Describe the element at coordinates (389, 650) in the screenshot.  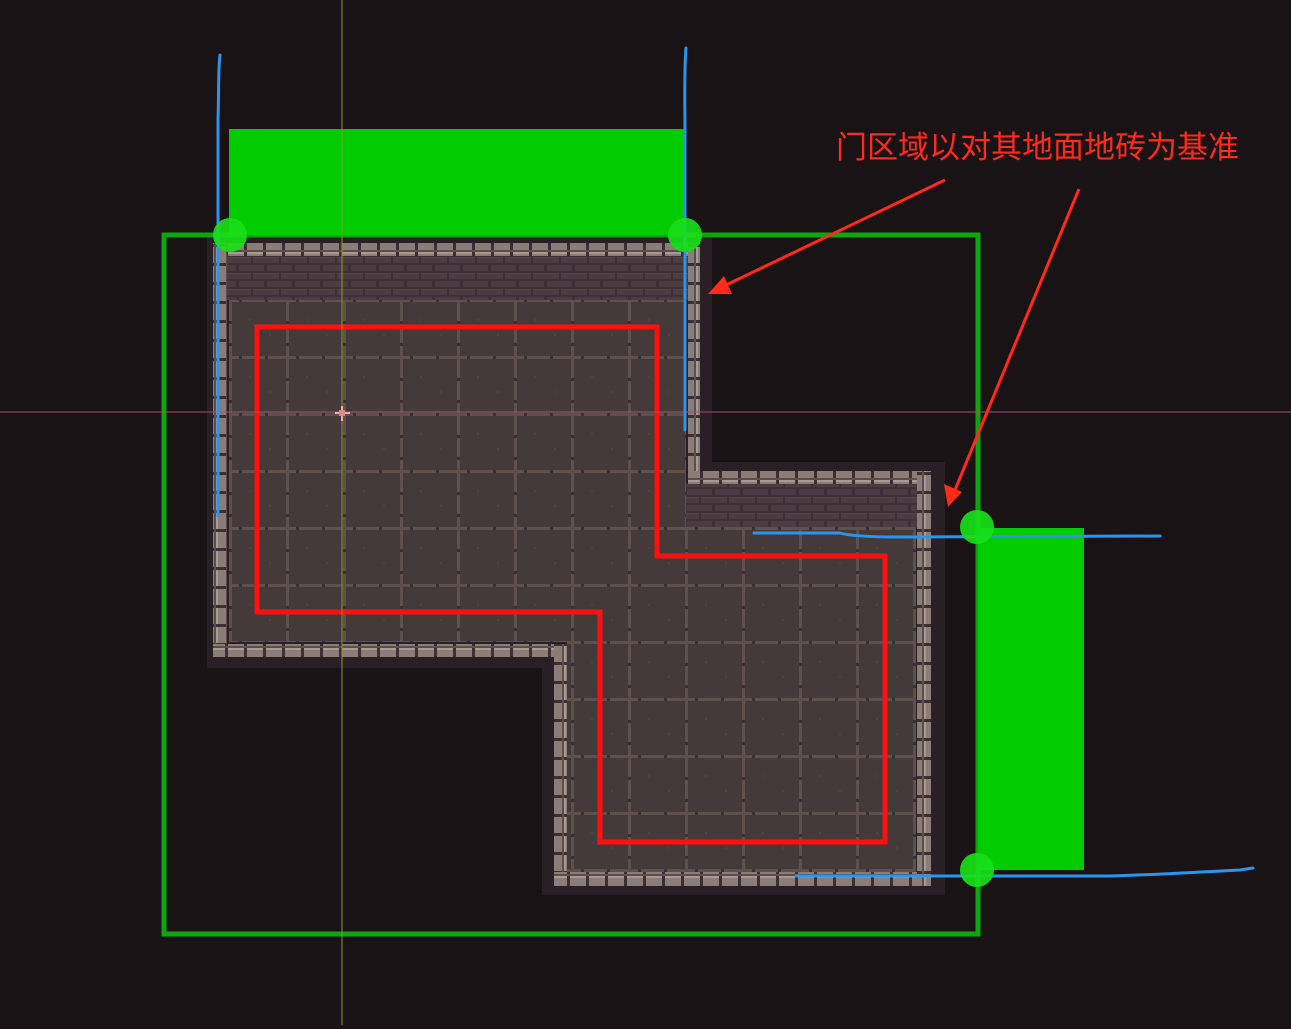
I see `bottom-left-wall-cap` at that location.